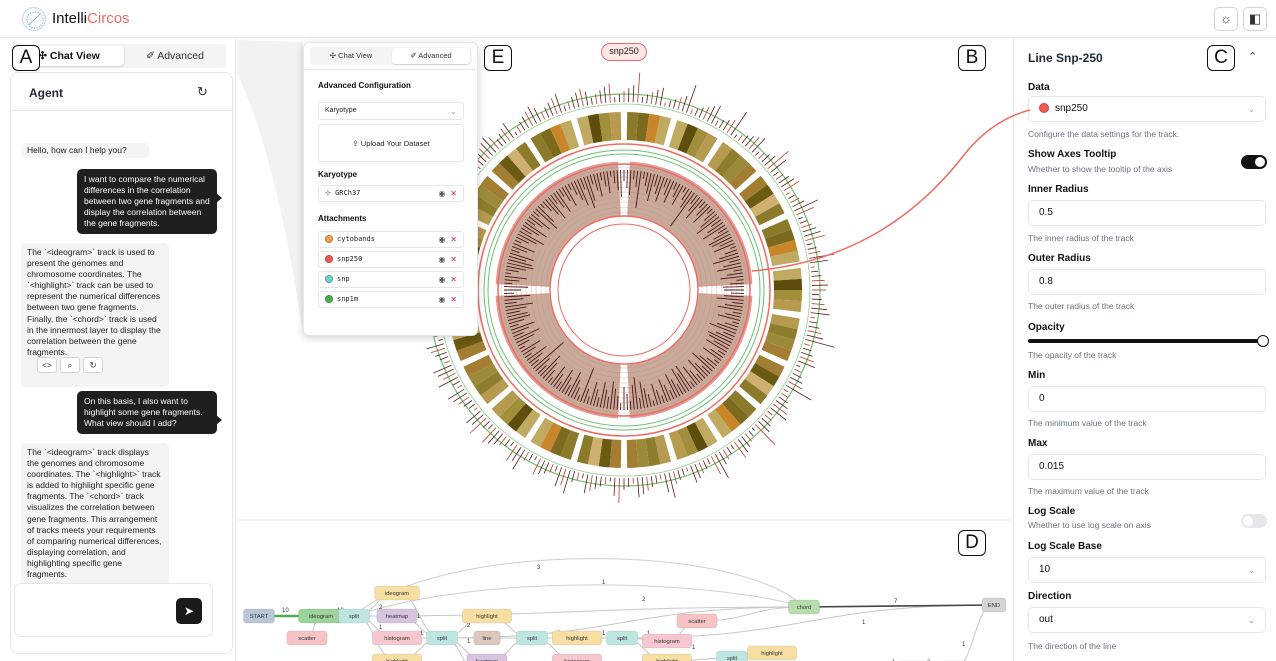 The width and height of the screenshot is (1276, 661). Describe the element at coordinates (1081, 306) in the screenshot. I see `outer-radius-help: The outer radius of the track` at that location.